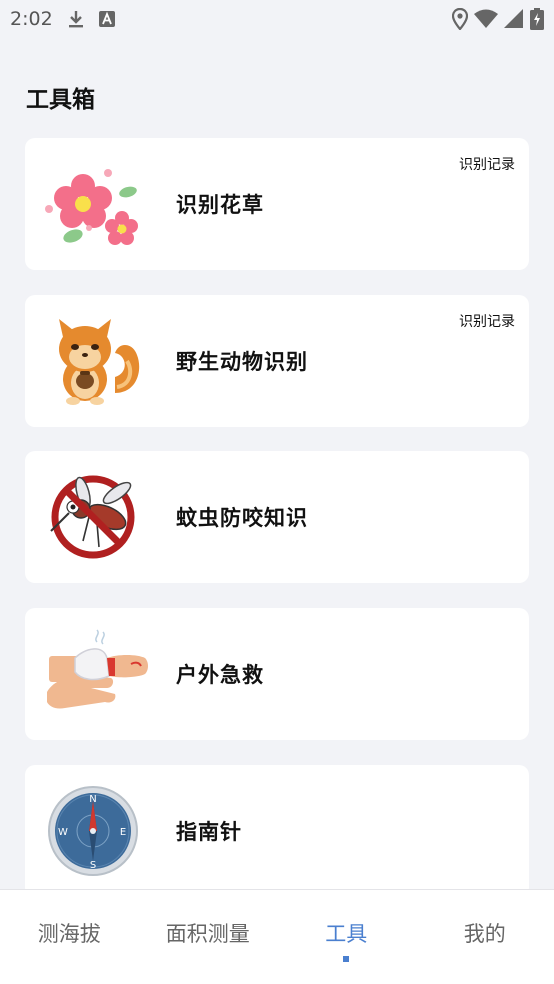  Describe the element at coordinates (93, 831) in the screenshot. I see `compass-icon: N E S W` at that location.